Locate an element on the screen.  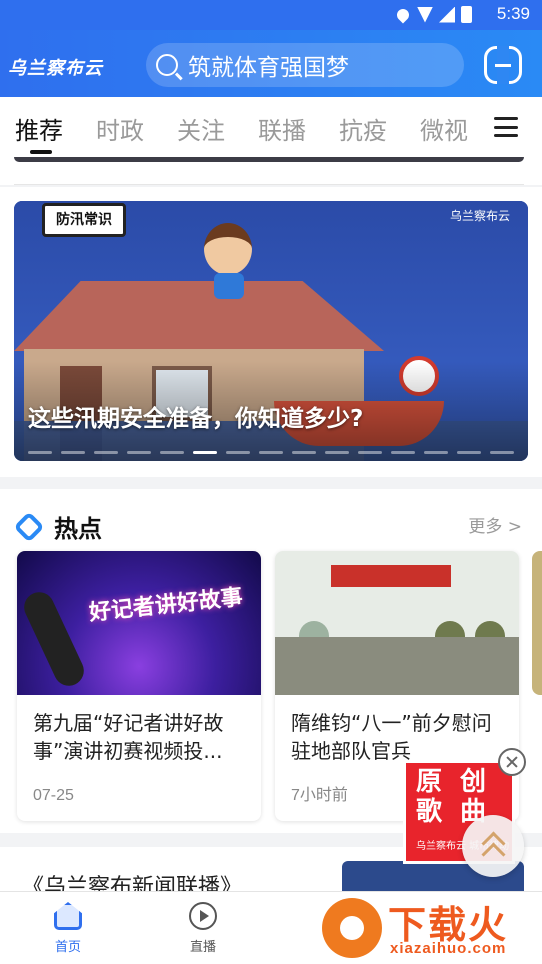
hot-card: 好记者讲好故事 第九届“好记者讲好故事”演讲初赛视频投... 07-25 is located at coordinates (139, 686).